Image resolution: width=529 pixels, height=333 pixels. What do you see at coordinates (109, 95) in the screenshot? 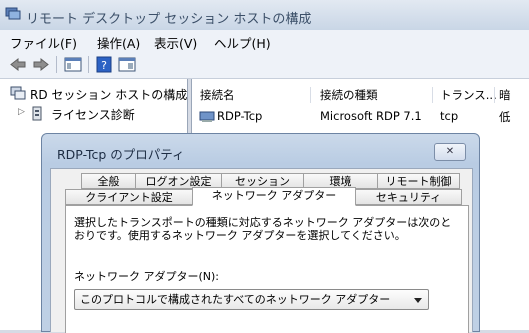
I see `tree-item-label: RD セッション ホストの構成` at bounding box center [109, 95].